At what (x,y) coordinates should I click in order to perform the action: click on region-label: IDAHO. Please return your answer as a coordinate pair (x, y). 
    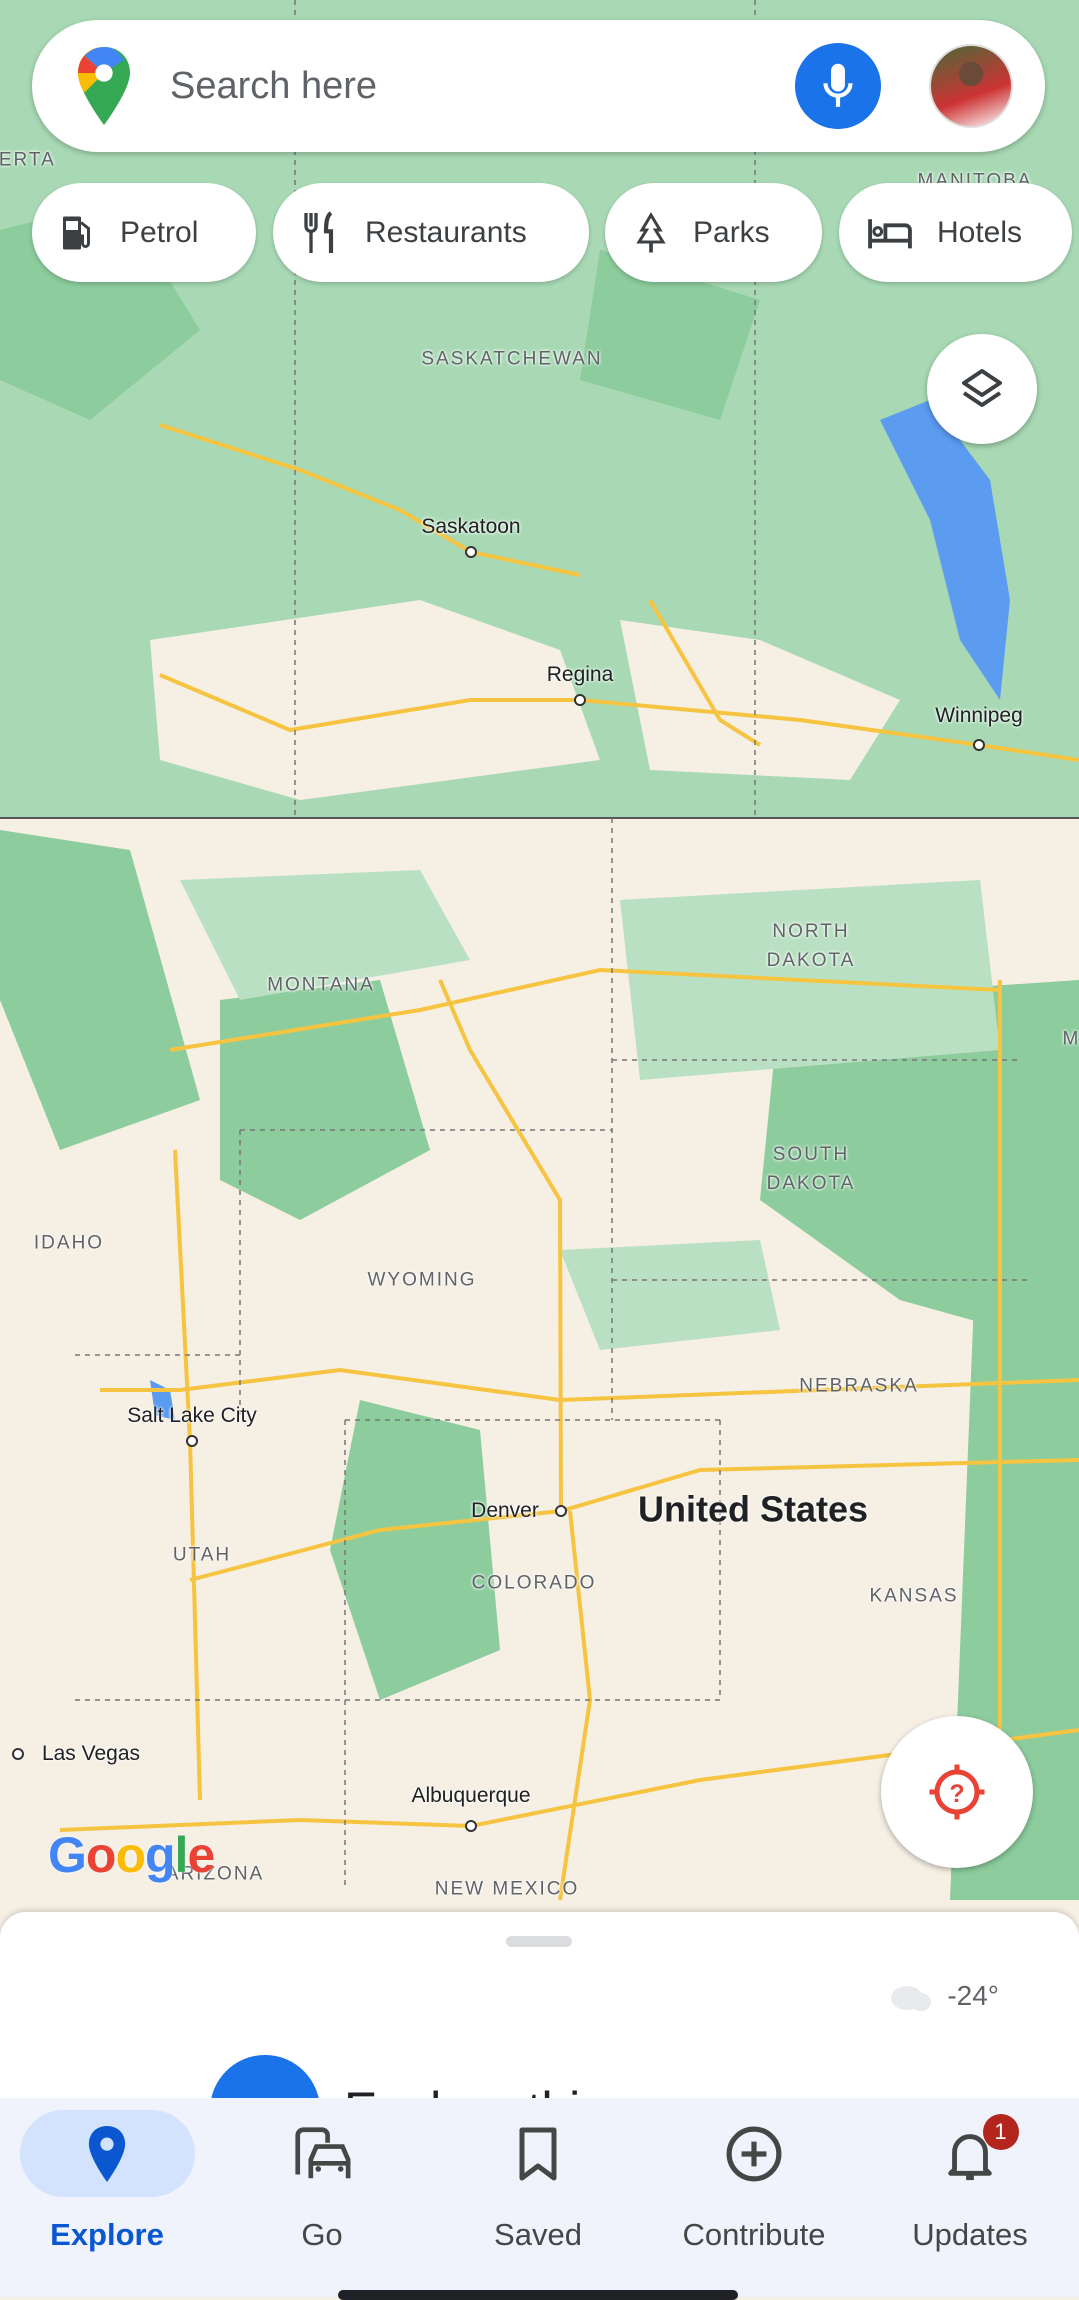
    Looking at the image, I should click on (69, 1243).